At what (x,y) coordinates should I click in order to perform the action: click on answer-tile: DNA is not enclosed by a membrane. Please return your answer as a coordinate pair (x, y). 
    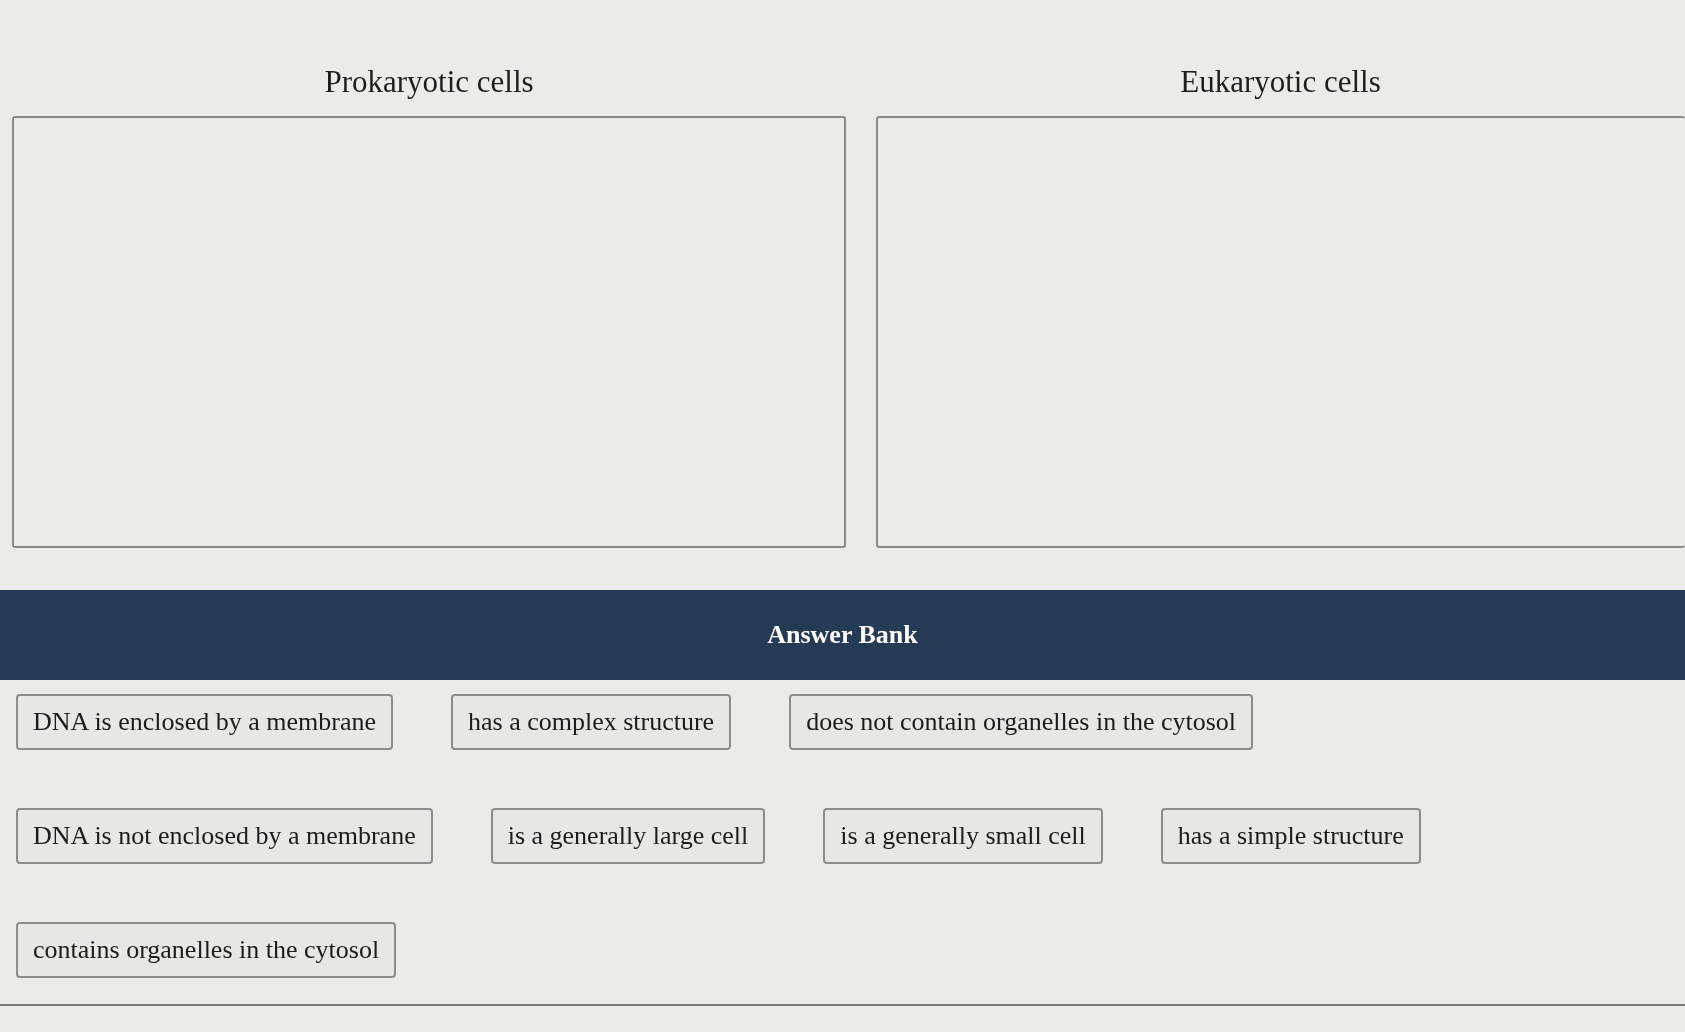
    Looking at the image, I should click on (224, 836).